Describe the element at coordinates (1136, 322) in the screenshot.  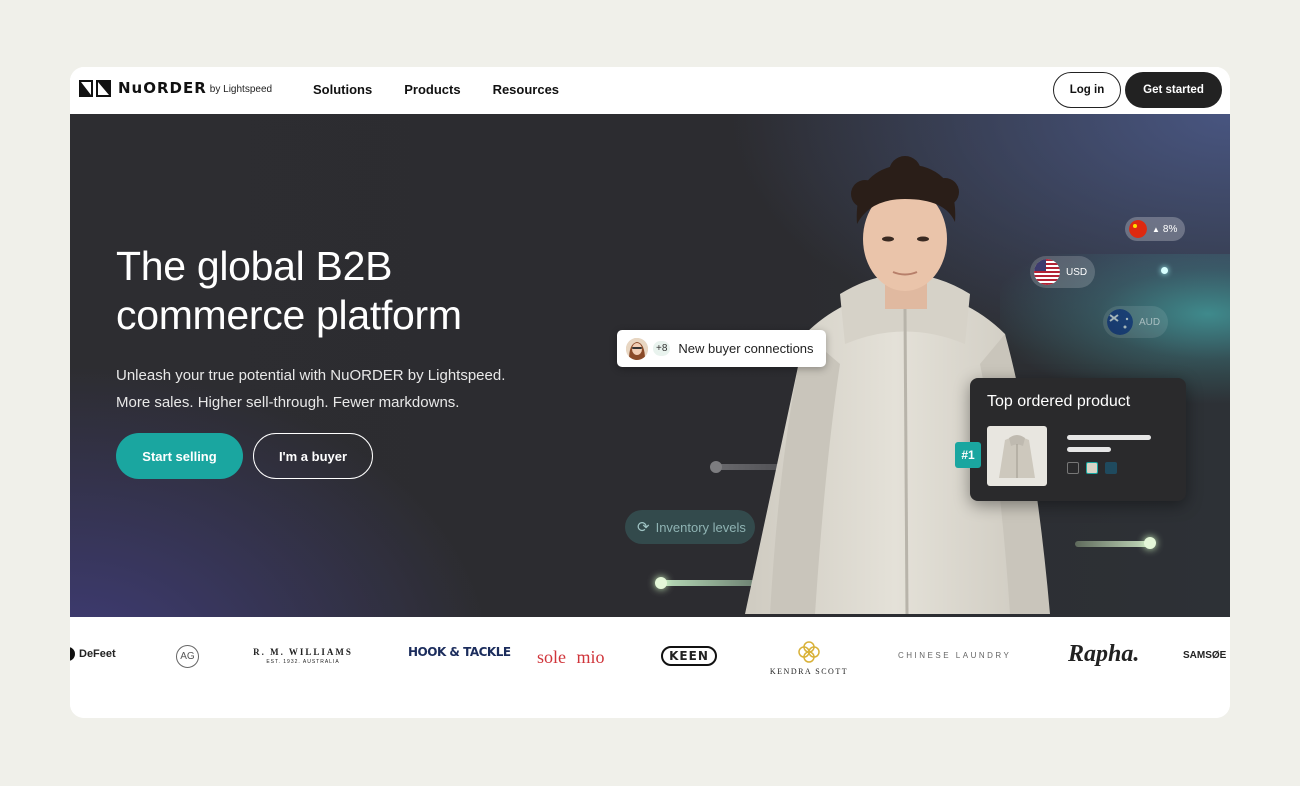
I see `aud-currency-pill: AUD` at that location.